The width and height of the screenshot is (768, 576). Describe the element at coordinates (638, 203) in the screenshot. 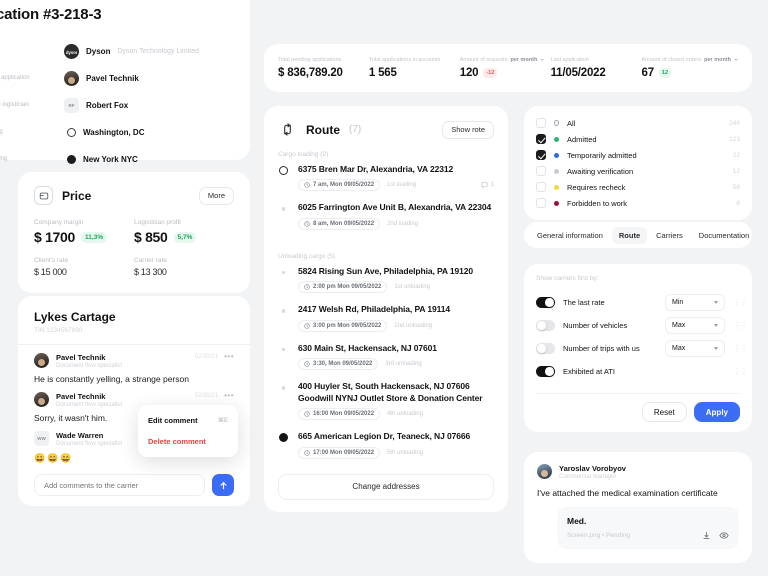

I see `status-filter-row-forbidden-to-work: Forbidden to work 6` at that location.